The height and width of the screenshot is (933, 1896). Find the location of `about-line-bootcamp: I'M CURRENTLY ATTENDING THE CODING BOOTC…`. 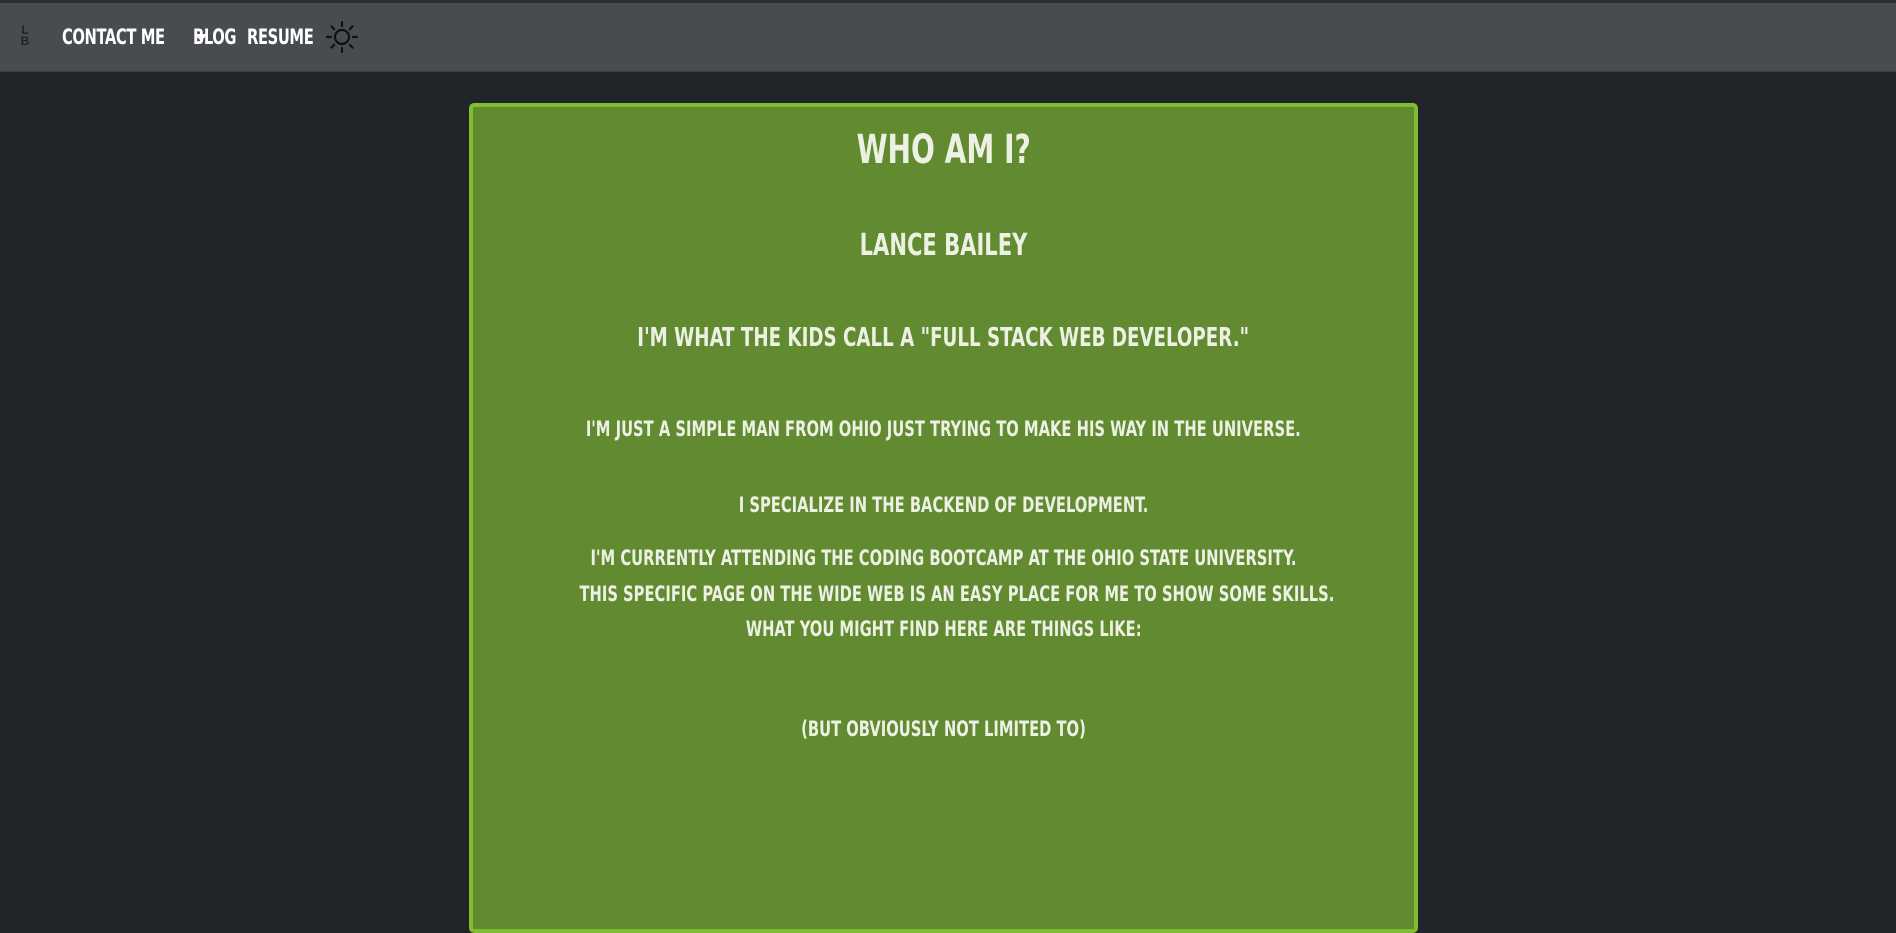

about-line-bootcamp: I'M CURRENTLY ATTENDING THE CODING BOOTC… is located at coordinates (943, 558).